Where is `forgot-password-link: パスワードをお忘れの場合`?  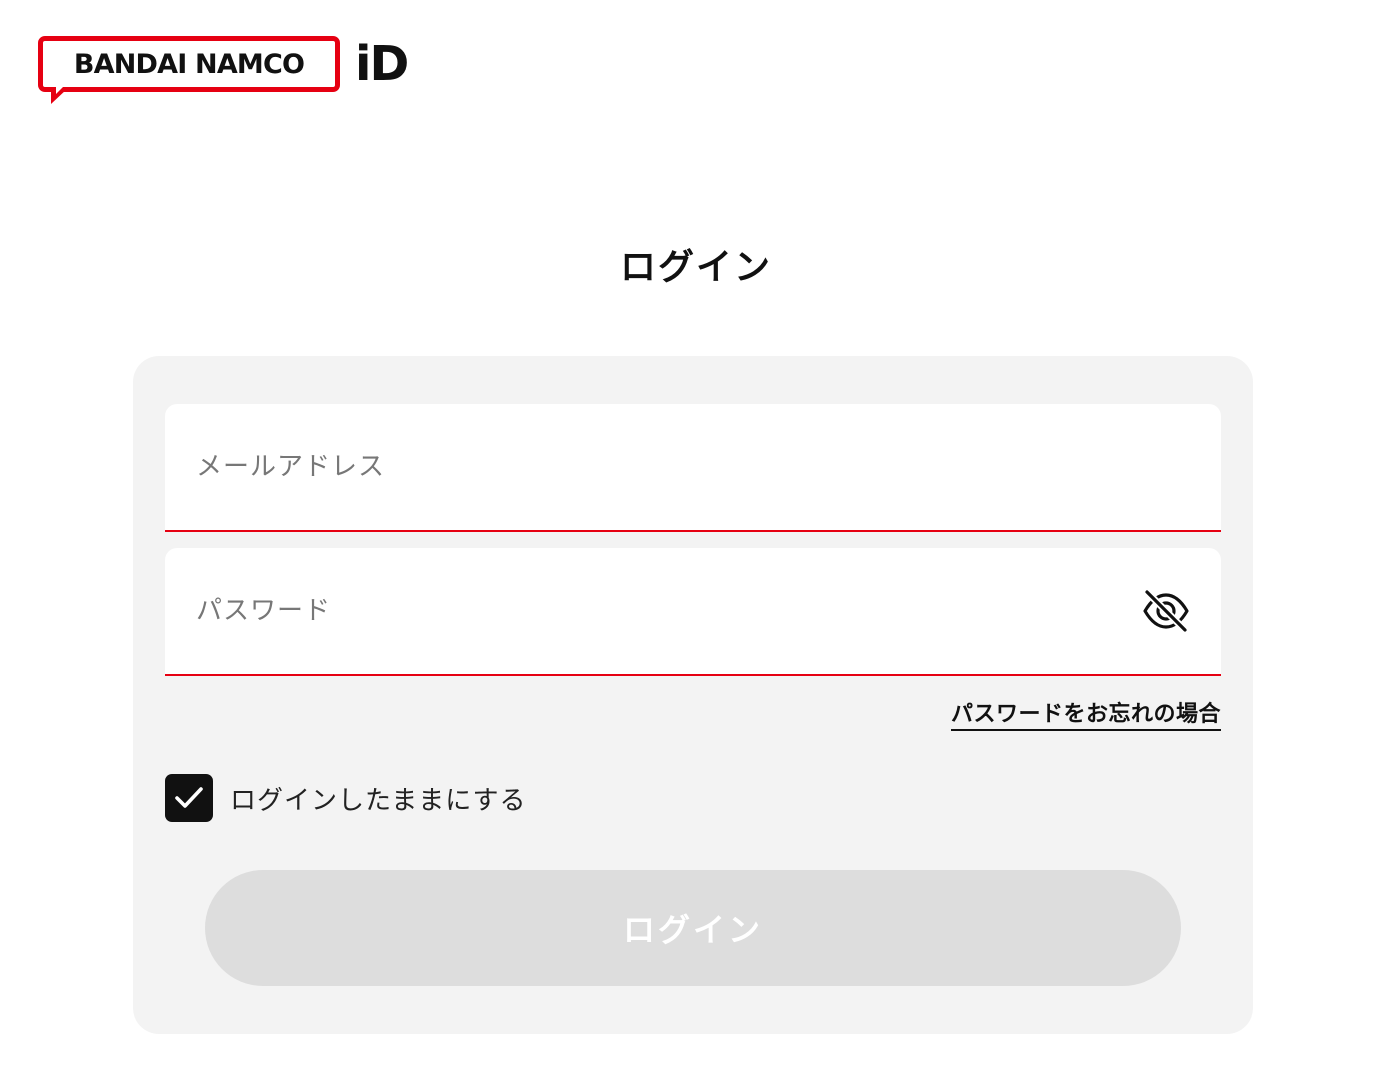
forgot-password-link: パスワードをお忘れの場合 is located at coordinates (1085, 713).